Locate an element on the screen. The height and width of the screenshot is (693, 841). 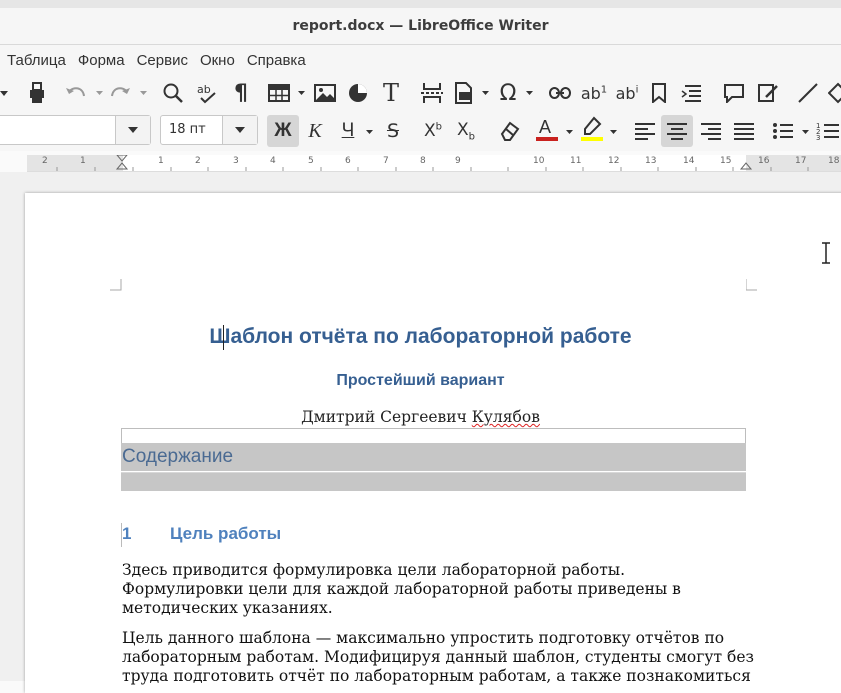
title-bar: report.docx — LibreOffice Writer is located at coordinates (420, 26).